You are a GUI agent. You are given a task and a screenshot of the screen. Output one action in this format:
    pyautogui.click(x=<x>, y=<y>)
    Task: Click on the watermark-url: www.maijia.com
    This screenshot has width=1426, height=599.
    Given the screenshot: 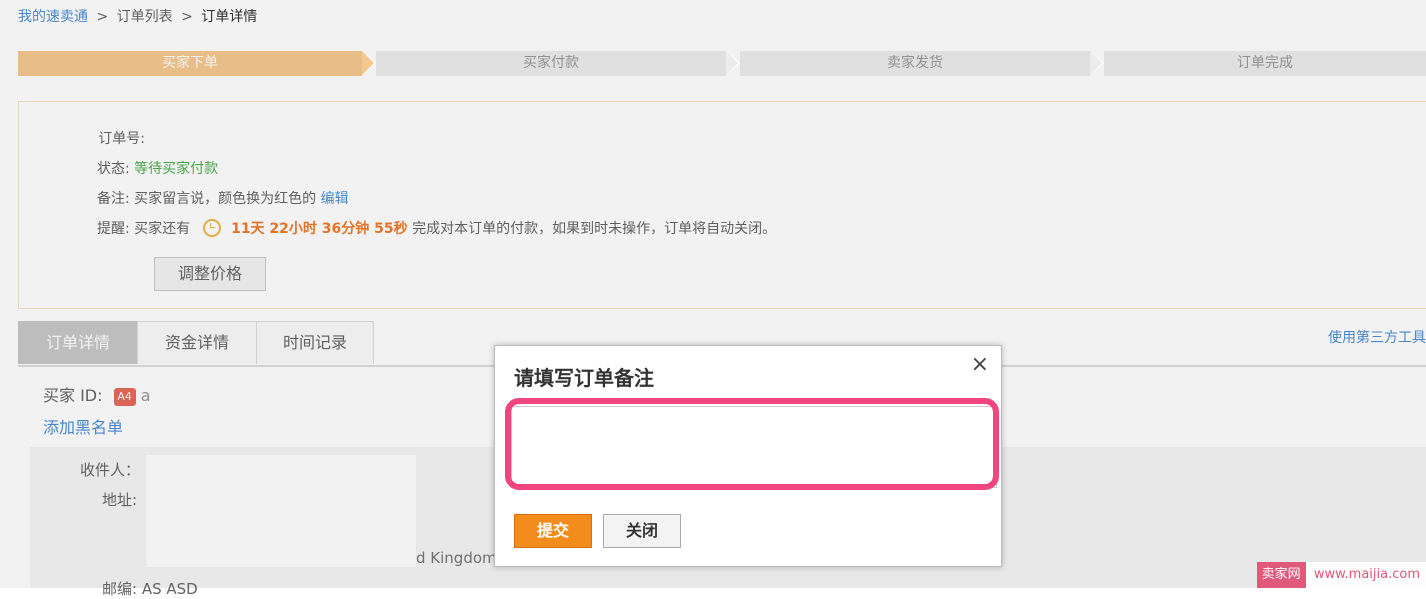 What is the action you would take?
    pyautogui.click(x=1366, y=574)
    